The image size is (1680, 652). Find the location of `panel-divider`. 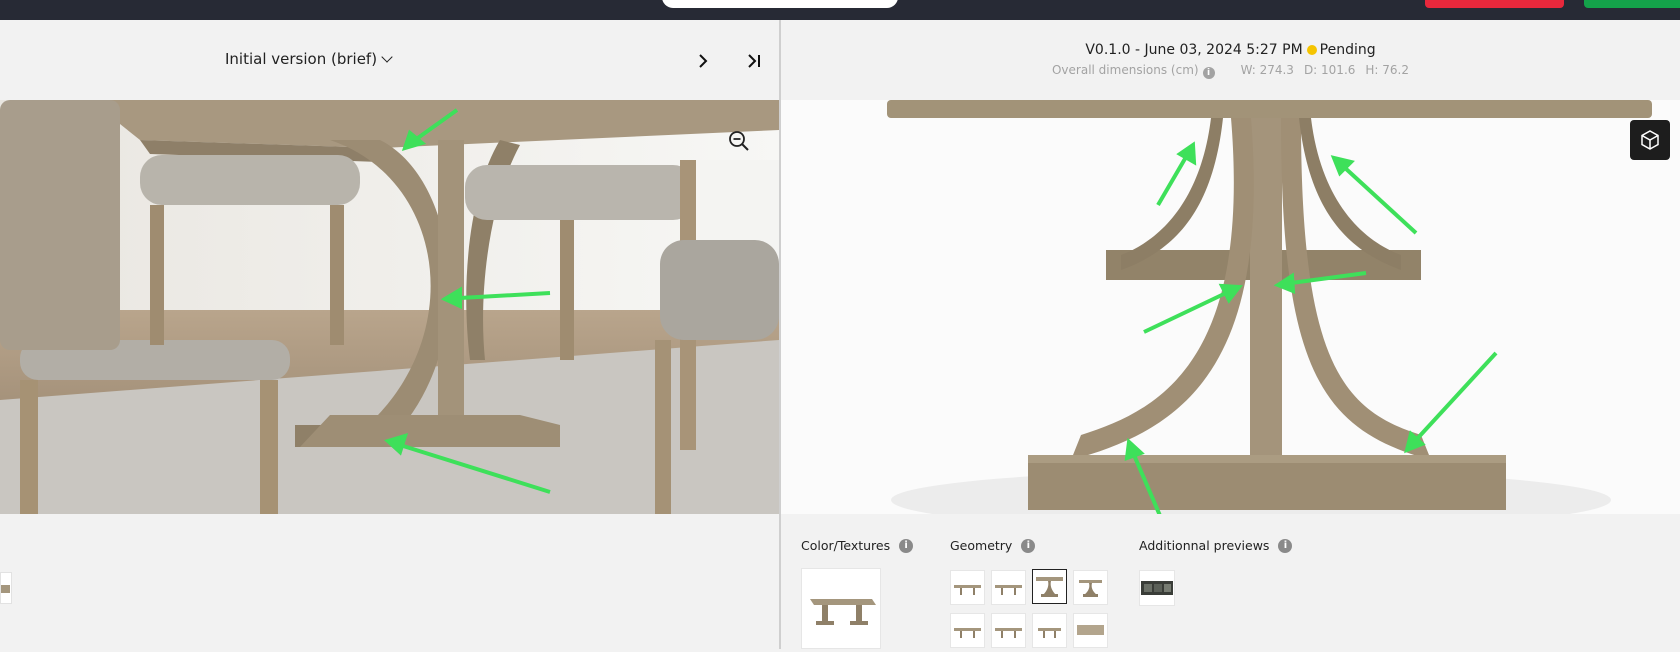

panel-divider is located at coordinates (780, 334).